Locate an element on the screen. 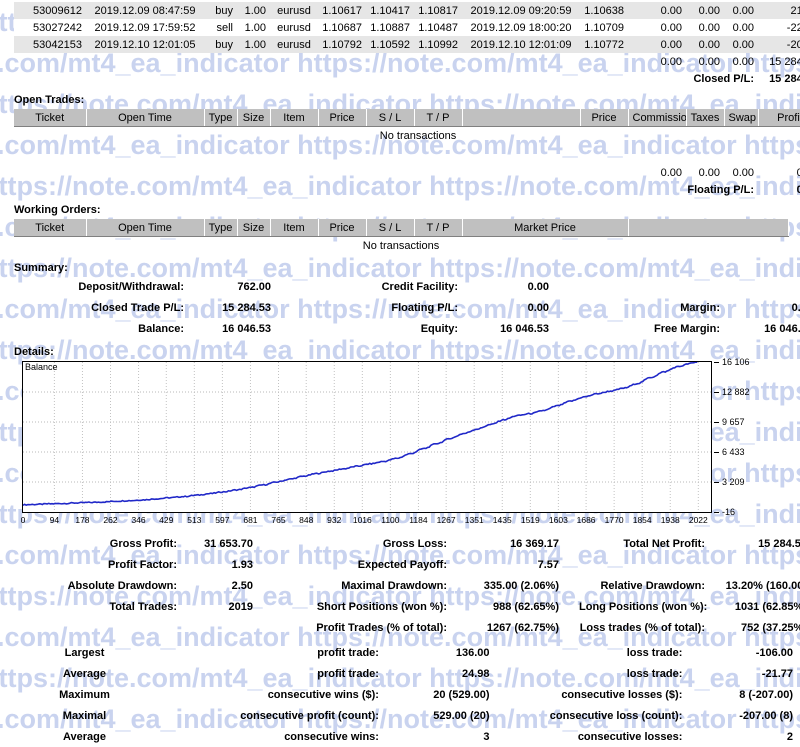 This screenshot has width=800, height=747. cell-open-time: 2019.12.09 08:47:59 is located at coordinates (145, 10).